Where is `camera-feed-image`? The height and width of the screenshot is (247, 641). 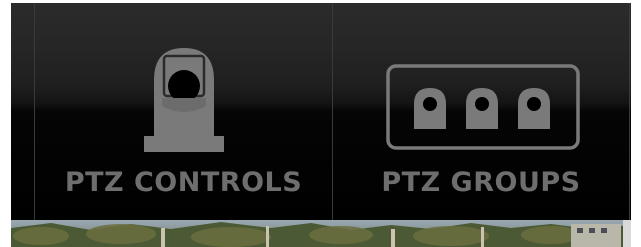 camera-feed-image is located at coordinates (321, 233).